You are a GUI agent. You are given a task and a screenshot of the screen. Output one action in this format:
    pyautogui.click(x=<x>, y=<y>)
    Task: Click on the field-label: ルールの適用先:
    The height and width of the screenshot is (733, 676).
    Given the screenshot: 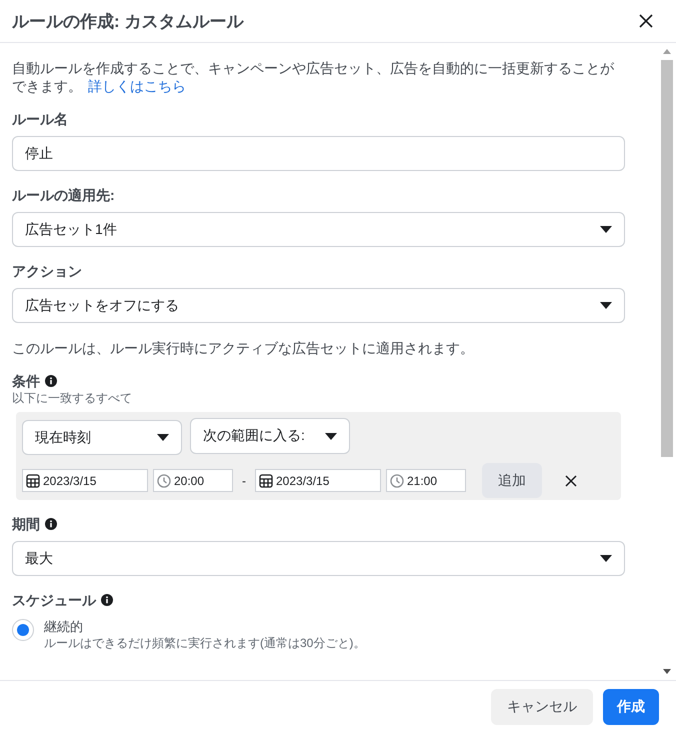 What is the action you would take?
    pyautogui.click(x=63, y=195)
    